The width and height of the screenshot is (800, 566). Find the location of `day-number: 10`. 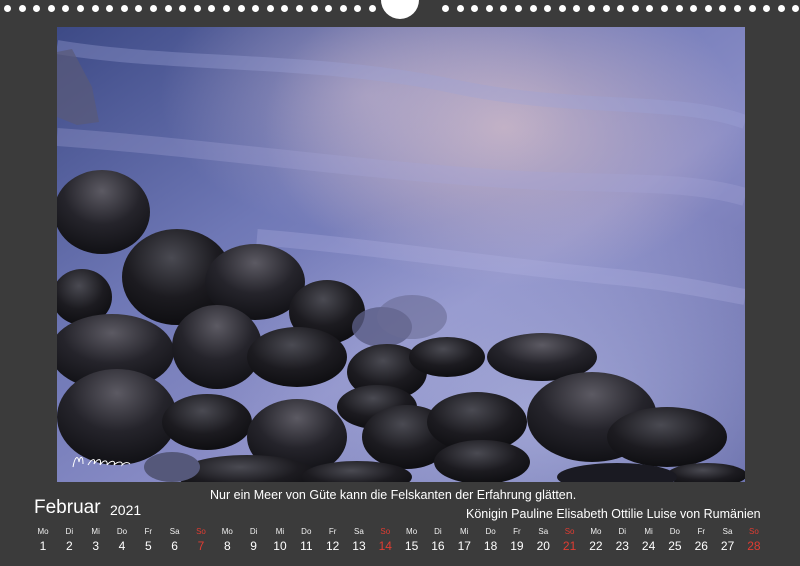

day-number: 10 is located at coordinates (280, 546).